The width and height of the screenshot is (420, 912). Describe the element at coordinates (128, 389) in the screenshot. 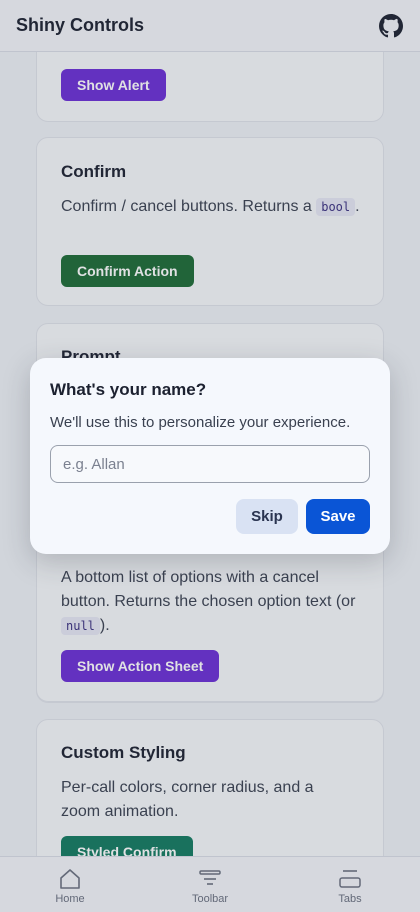

I see `dialog-title: What's your name?` at that location.